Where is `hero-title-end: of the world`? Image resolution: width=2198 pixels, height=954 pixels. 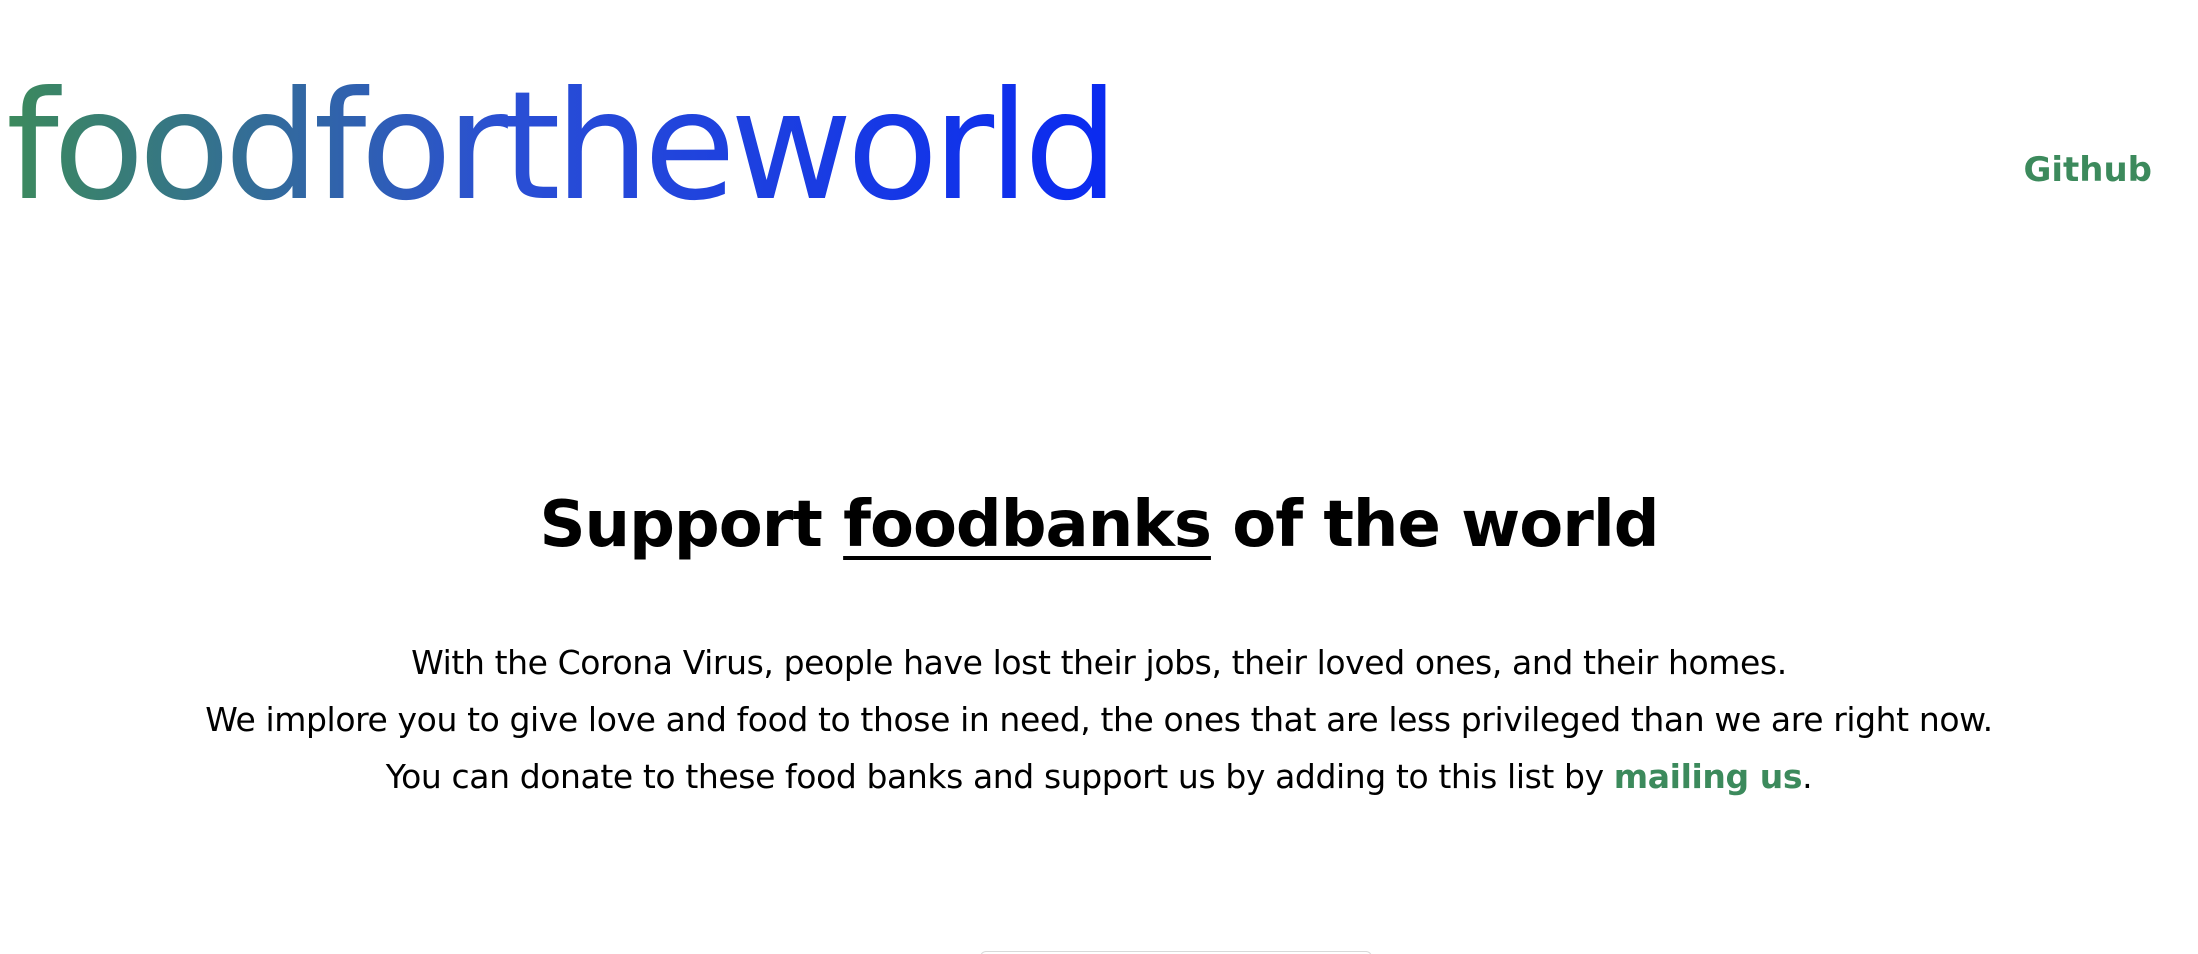 hero-title-end: of the world is located at coordinates (1434, 525).